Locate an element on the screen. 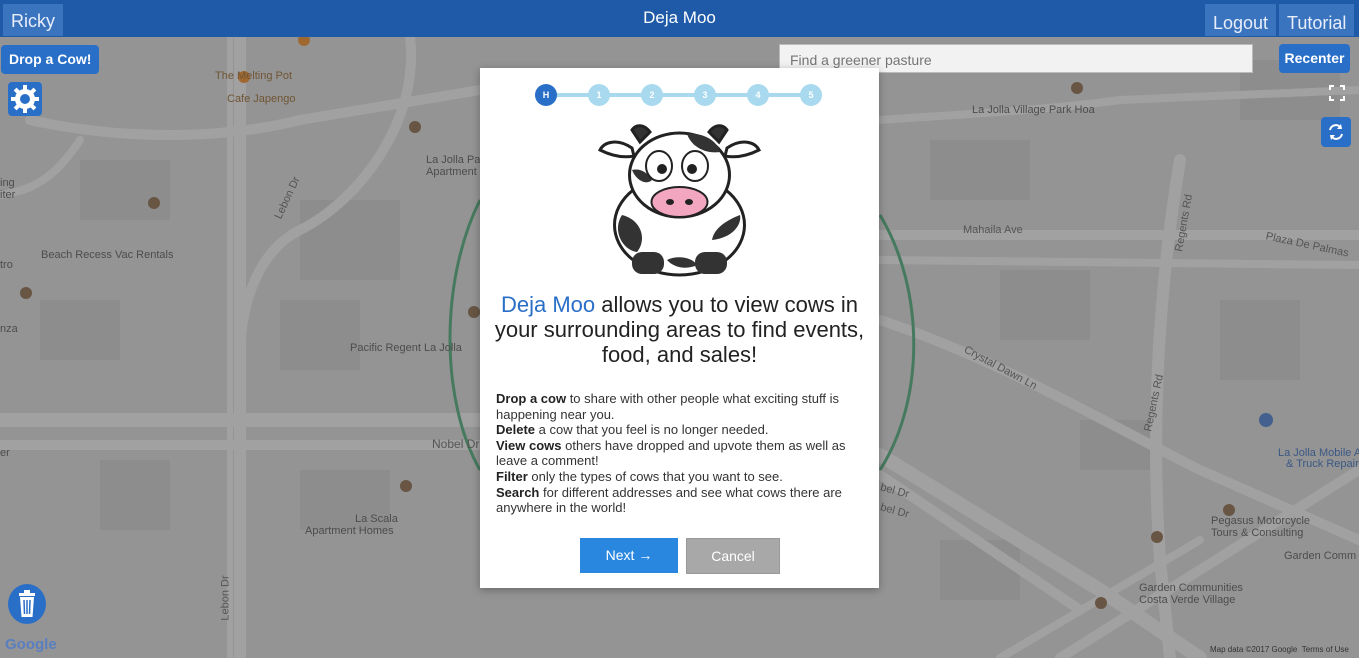 Image resolution: width=1359 pixels, height=658 pixels. trash-button is located at coordinates (27, 604).